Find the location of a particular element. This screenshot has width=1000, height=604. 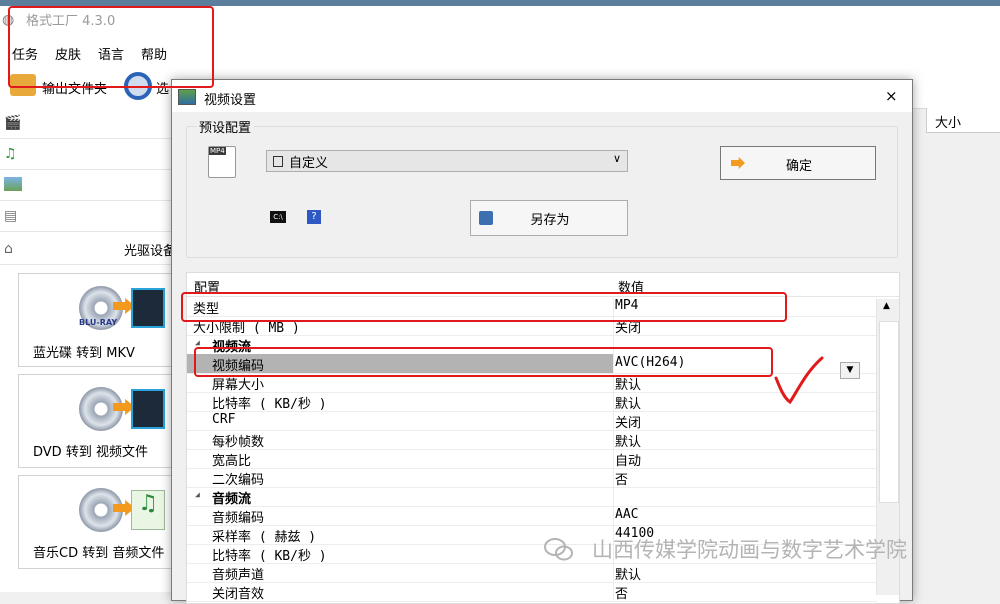

category-audio: ♫ is located at coordinates (86, 154).